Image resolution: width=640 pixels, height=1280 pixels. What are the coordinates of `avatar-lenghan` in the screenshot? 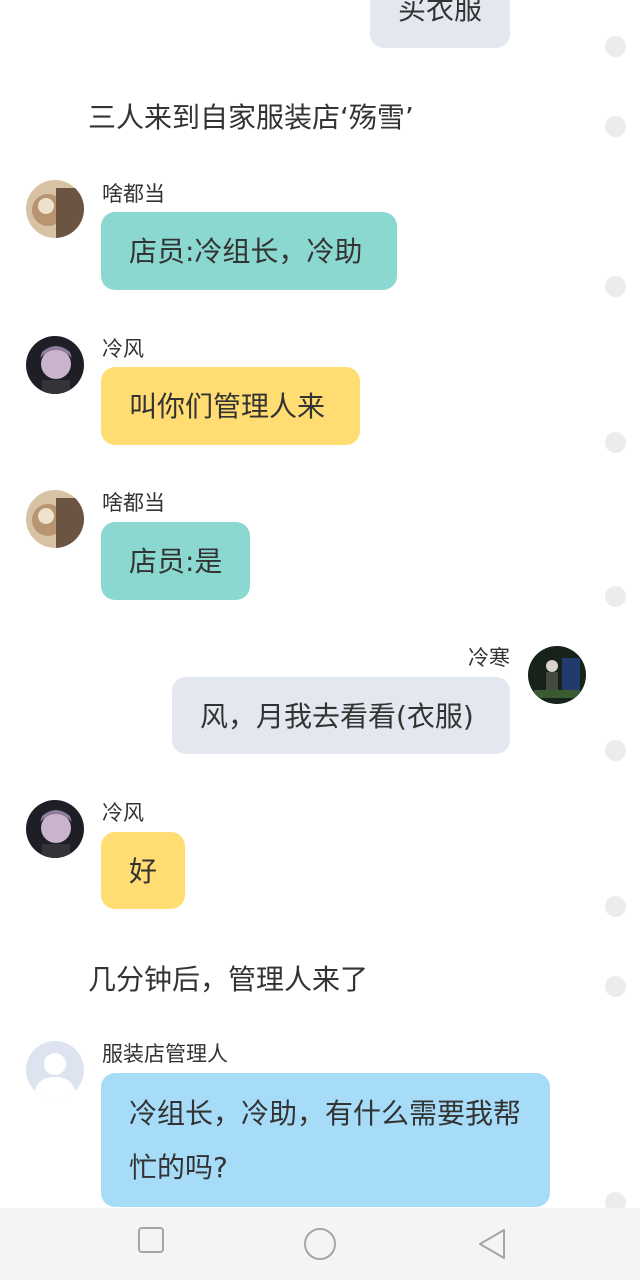 It's located at (557, 675).